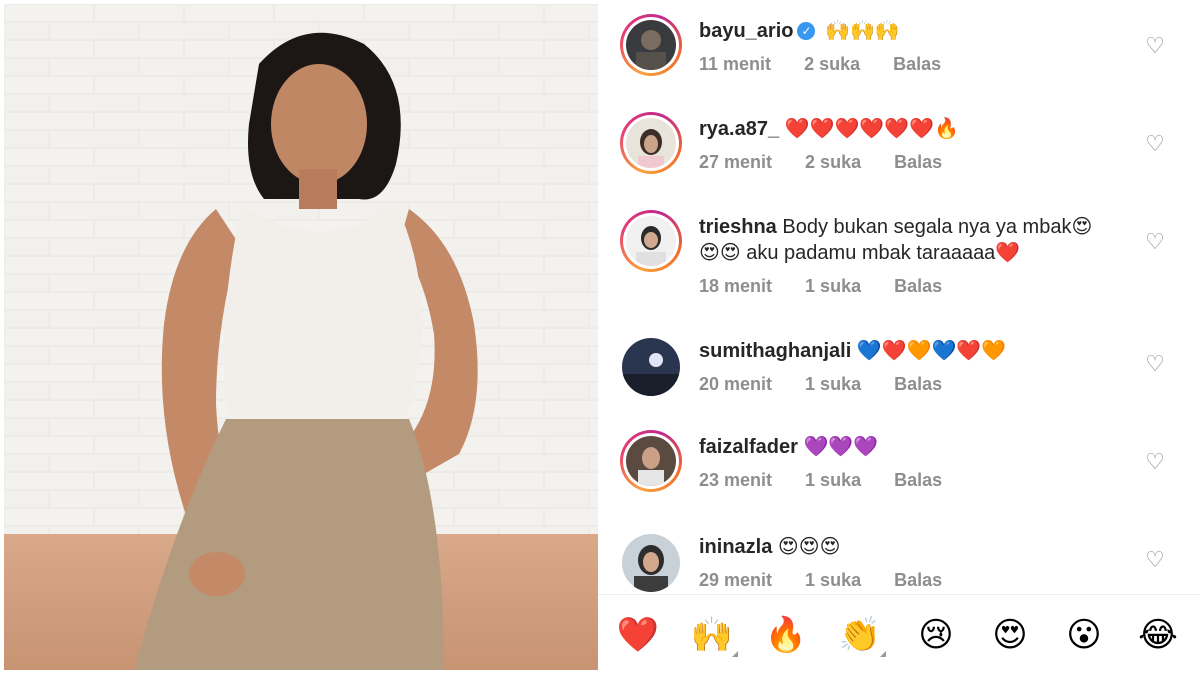  What do you see at coordinates (775, 351) in the screenshot?
I see `username: sumithaghanjali` at bounding box center [775, 351].